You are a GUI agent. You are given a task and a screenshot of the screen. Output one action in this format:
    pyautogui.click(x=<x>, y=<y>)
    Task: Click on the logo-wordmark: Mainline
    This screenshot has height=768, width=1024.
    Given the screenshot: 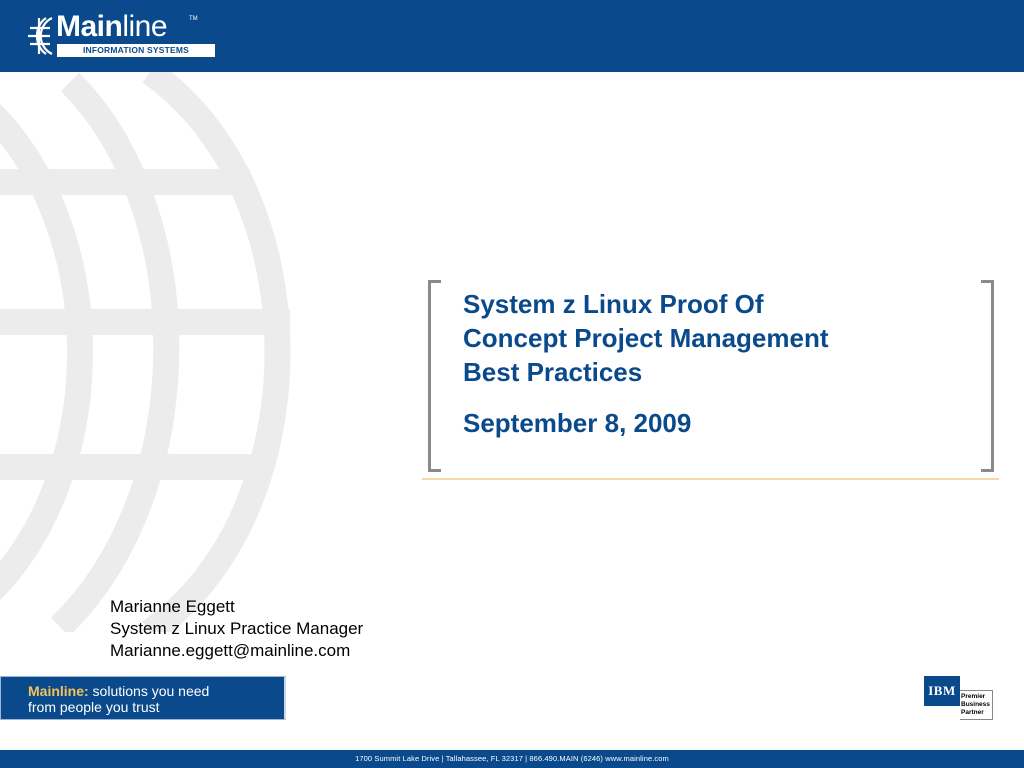 What is the action you would take?
    pyautogui.click(x=112, y=26)
    